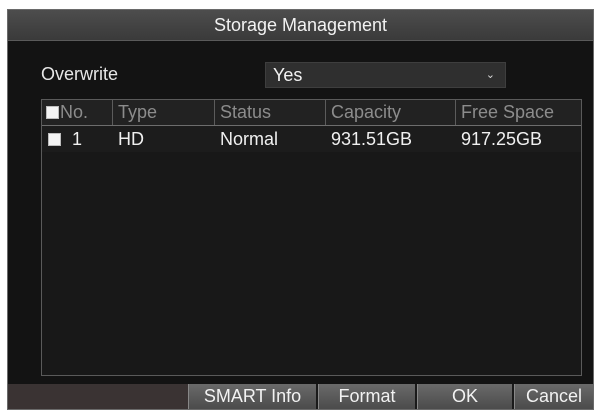 The image size is (603, 418). I want to click on button-bar: SMART Info Format OK Cancel, so click(300, 396).